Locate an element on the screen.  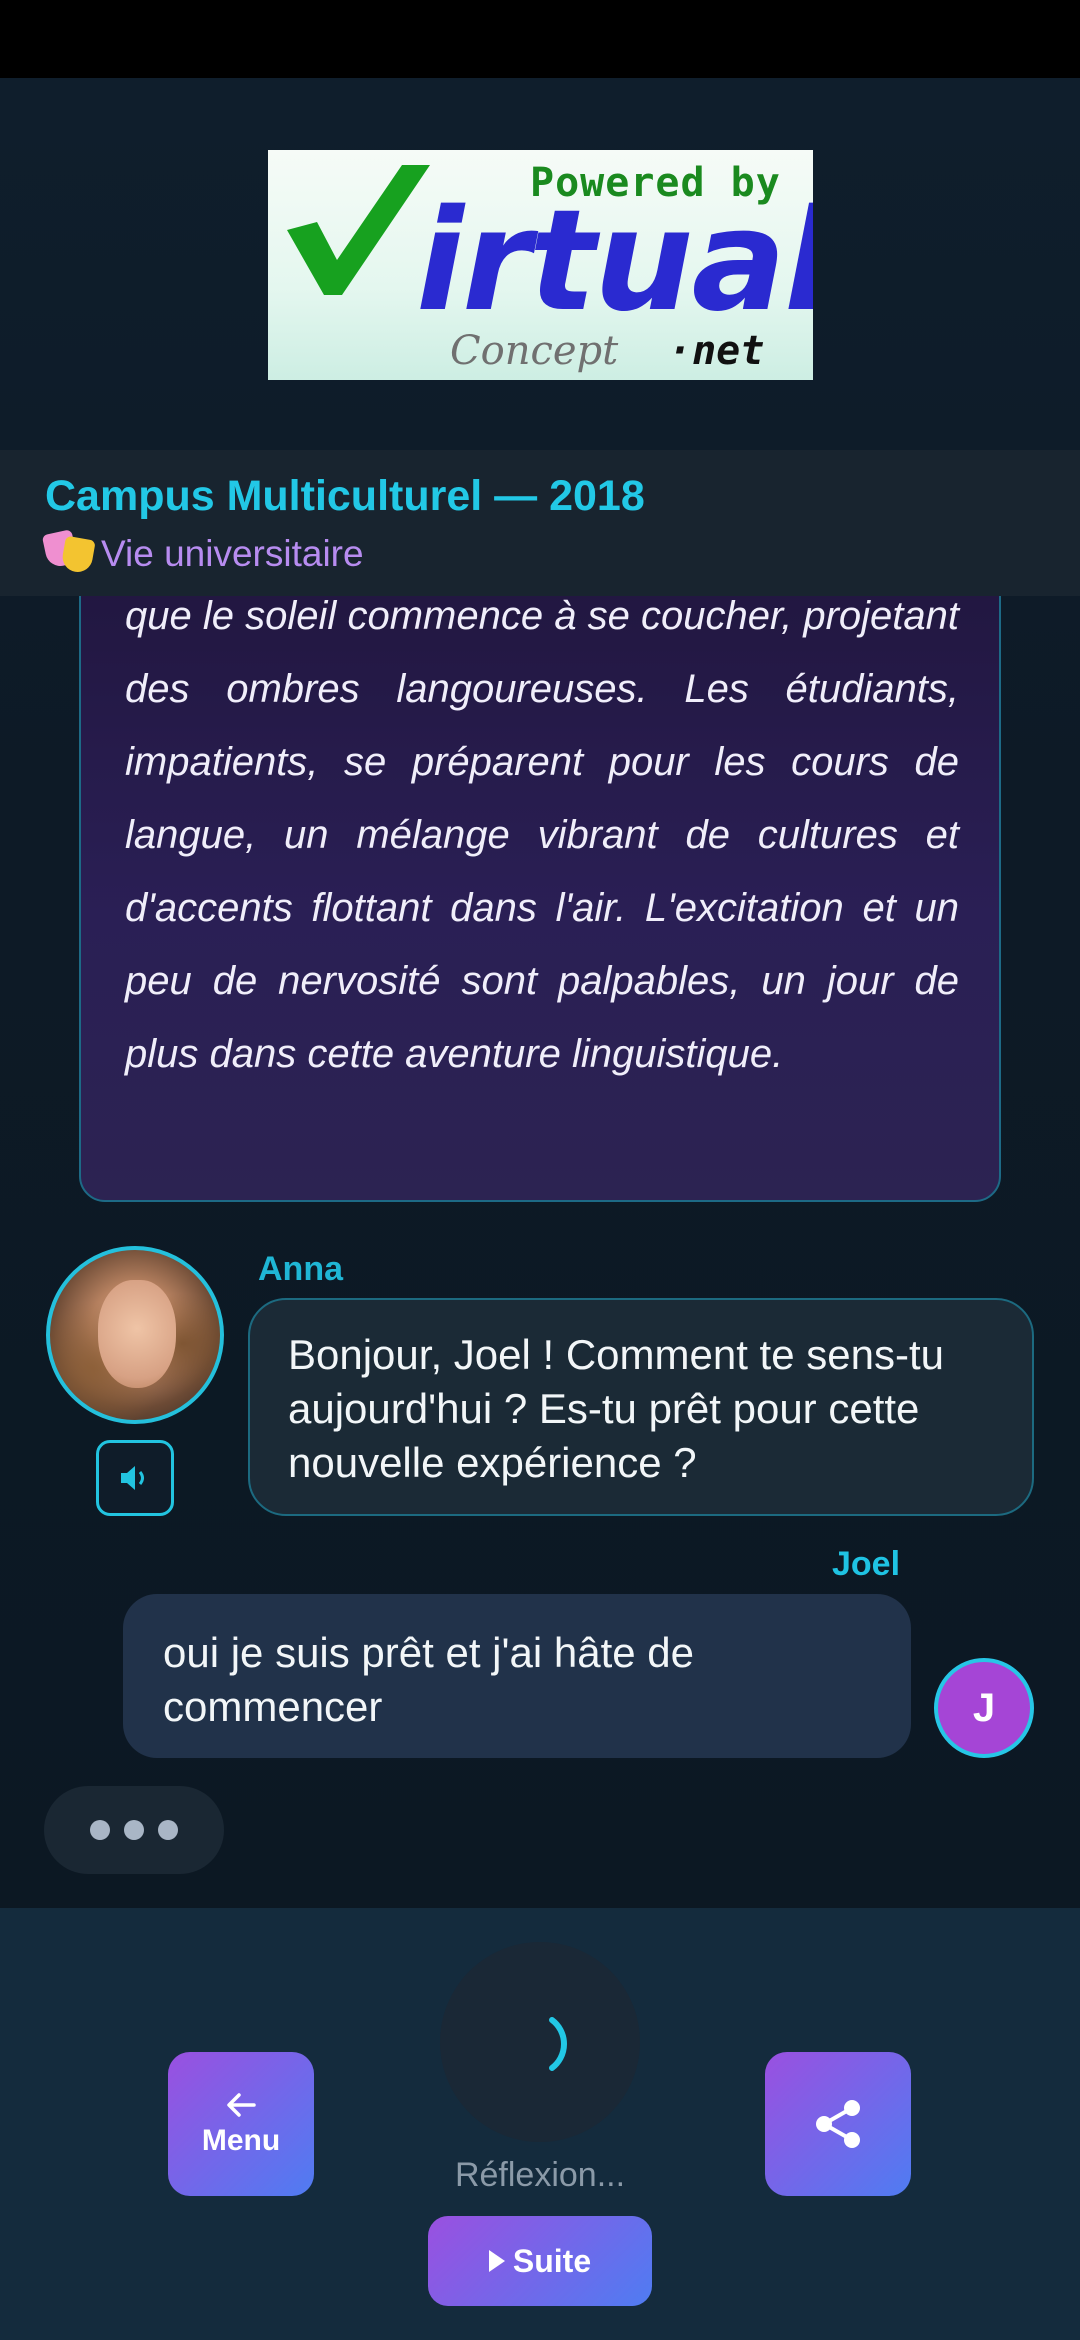
loading-indicator is located at coordinates (540, 2042).